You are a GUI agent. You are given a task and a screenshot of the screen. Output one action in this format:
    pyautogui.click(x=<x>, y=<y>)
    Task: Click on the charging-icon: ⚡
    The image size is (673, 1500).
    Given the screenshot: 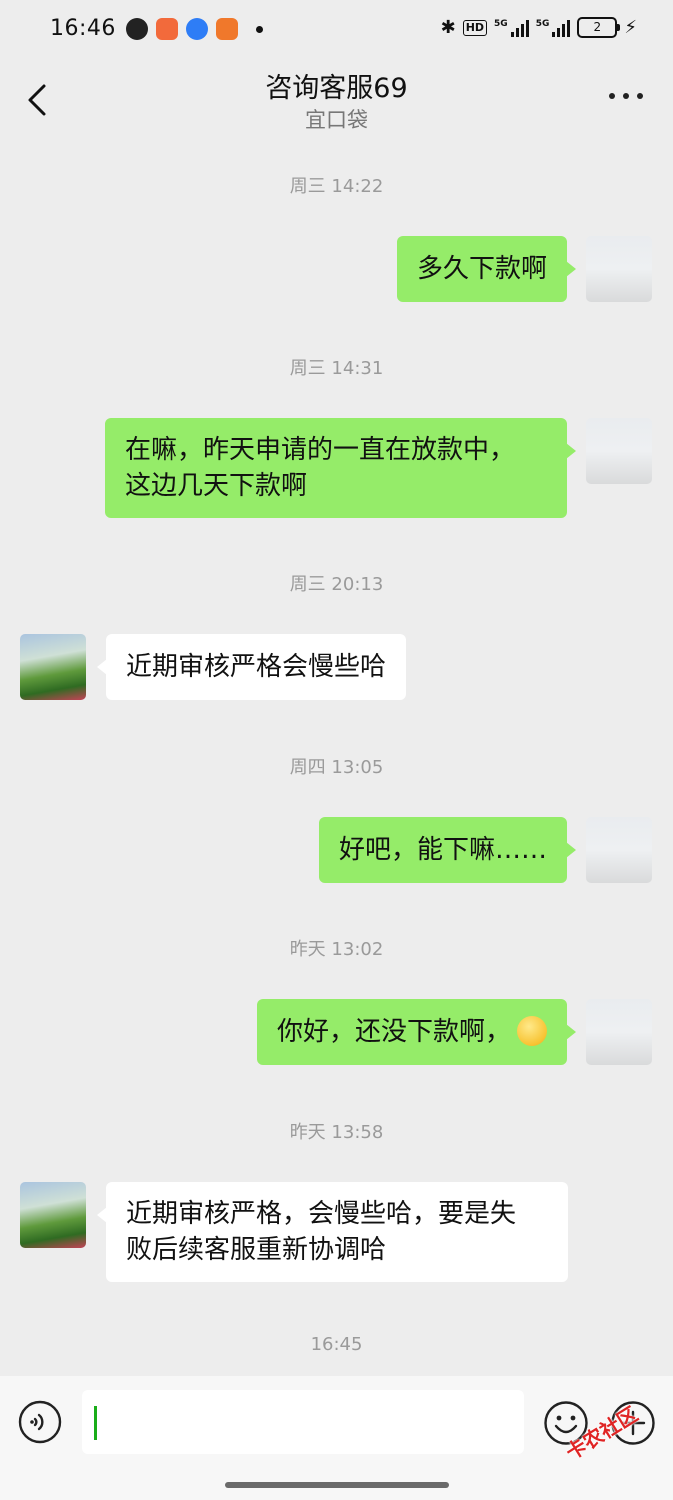 What is the action you would take?
    pyautogui.click(x=630, y=27)
    